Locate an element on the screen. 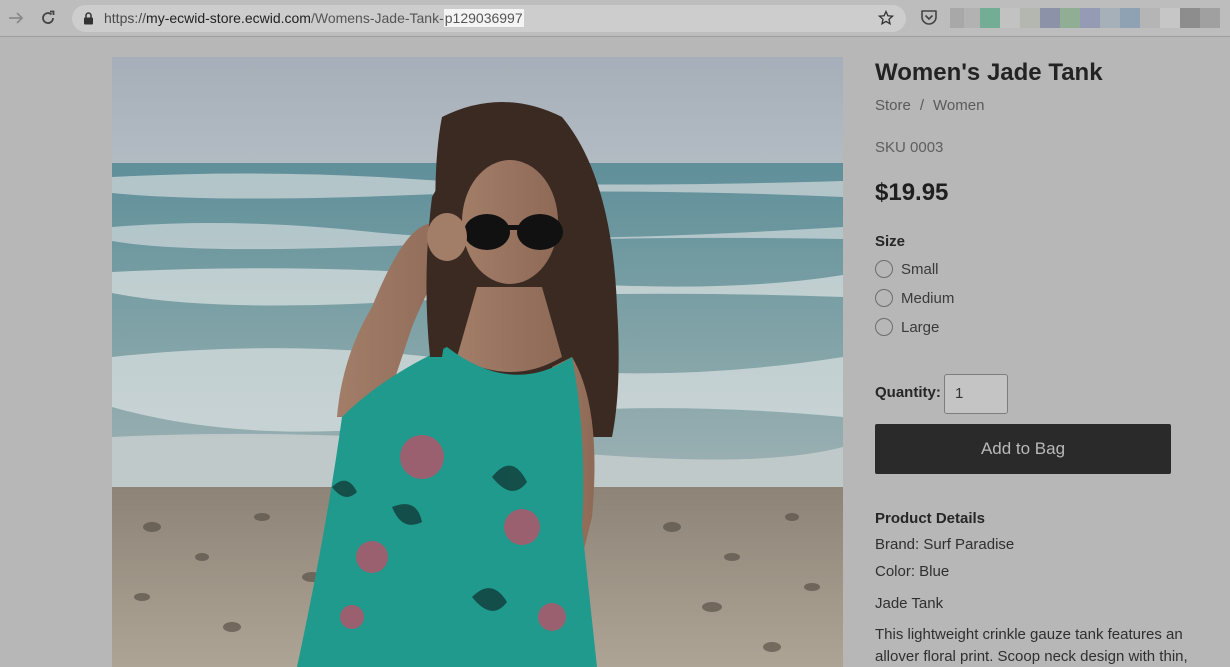 Image resolution: width=1230 pixels, height=667 pixels. size-option-medium: Medium is located at coordinates (914, 298).